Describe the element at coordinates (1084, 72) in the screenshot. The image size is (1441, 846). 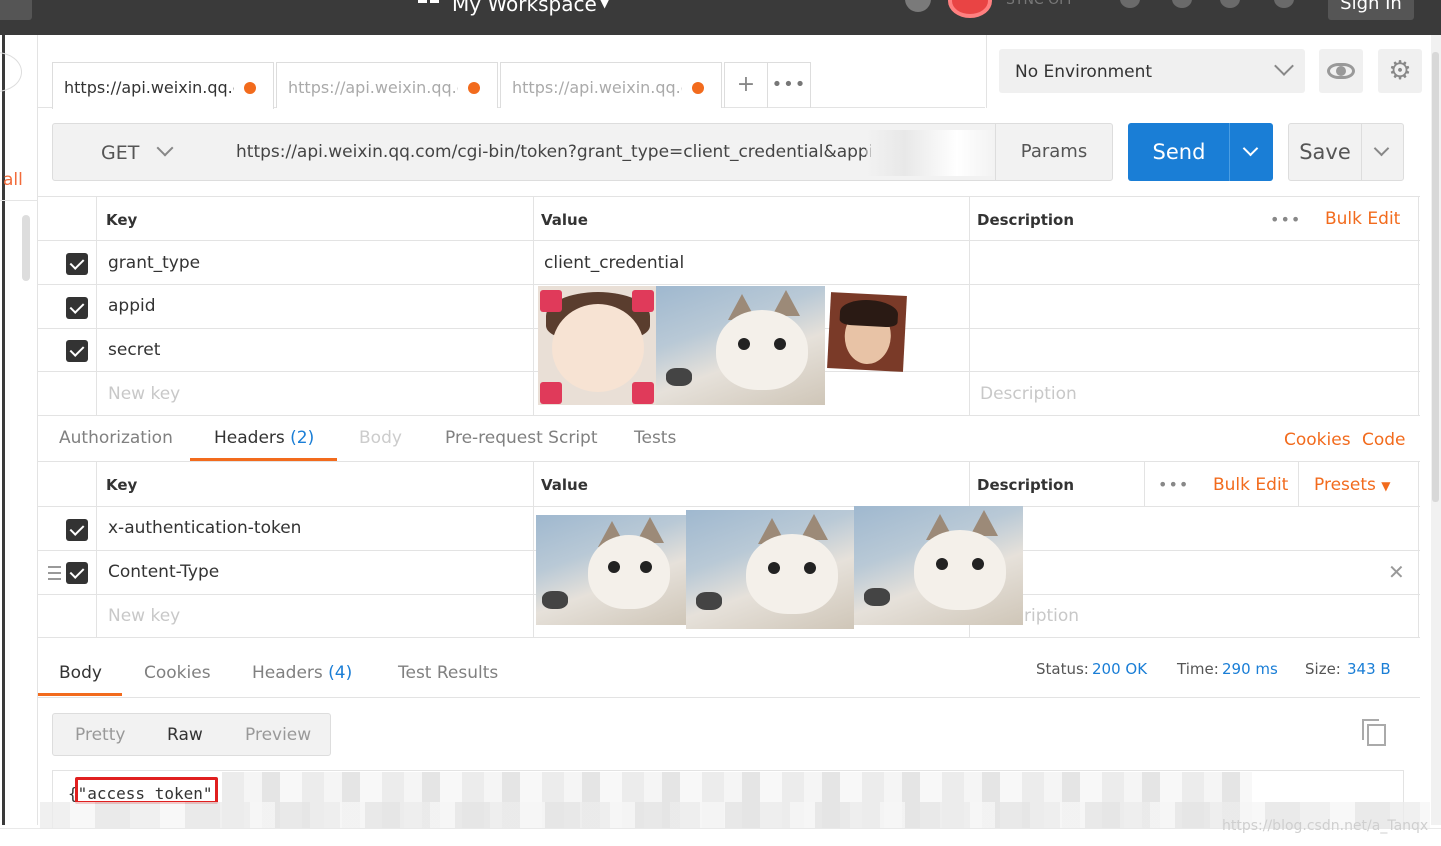
I see `environment-select-value: No Environment` at that location.